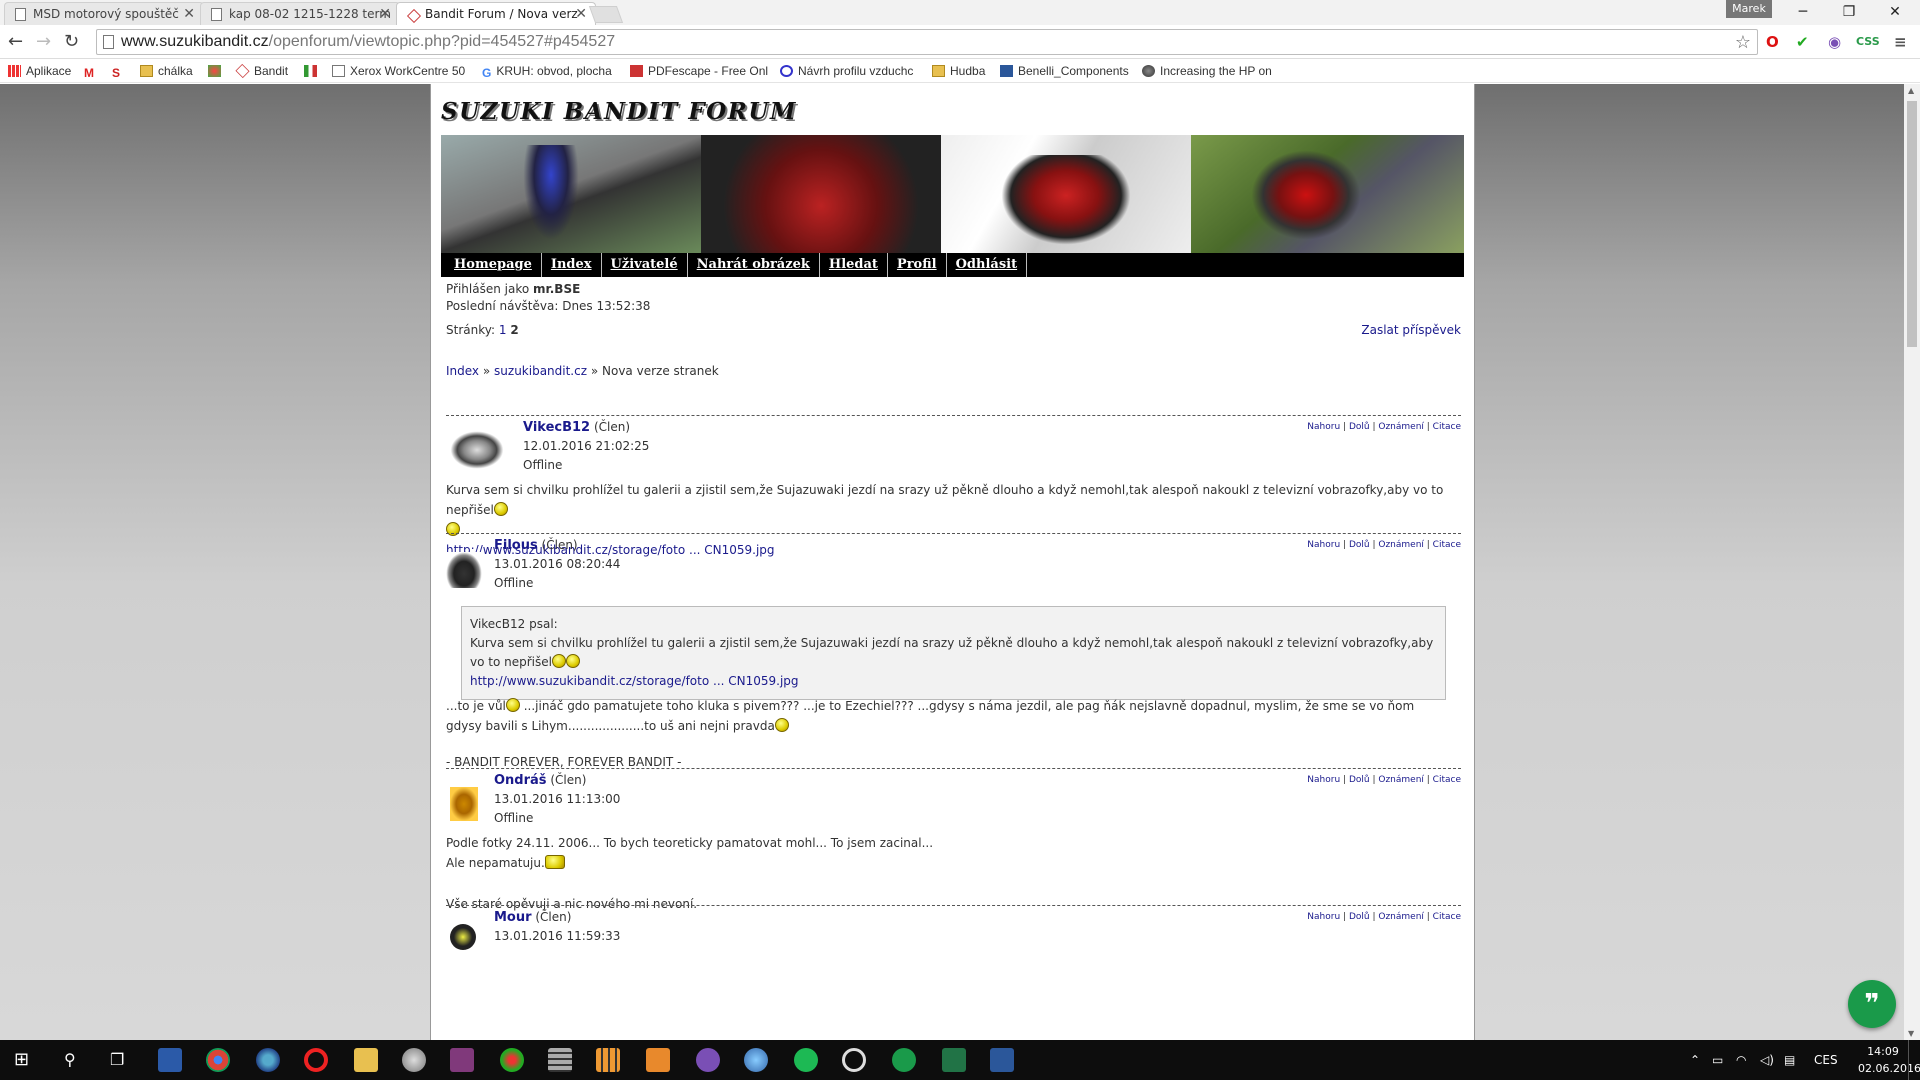 The image size is (1920, 1080). I want to click on forum-logo-title: SUZUKI BANDIT FORUM, so click(619, 111).